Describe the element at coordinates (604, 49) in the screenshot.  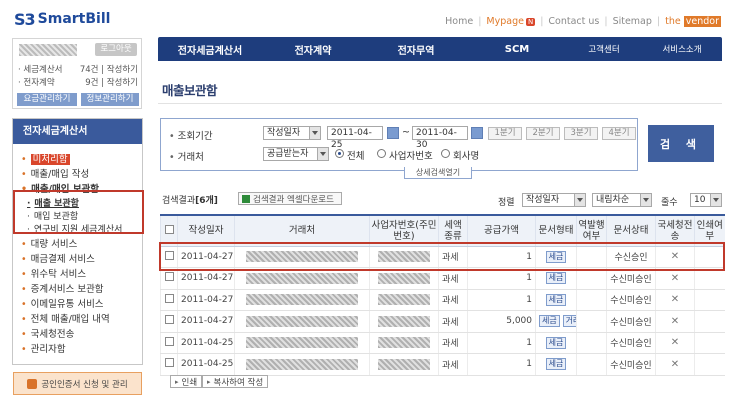
I see `nav-customer-center: 고객센터` at that location.